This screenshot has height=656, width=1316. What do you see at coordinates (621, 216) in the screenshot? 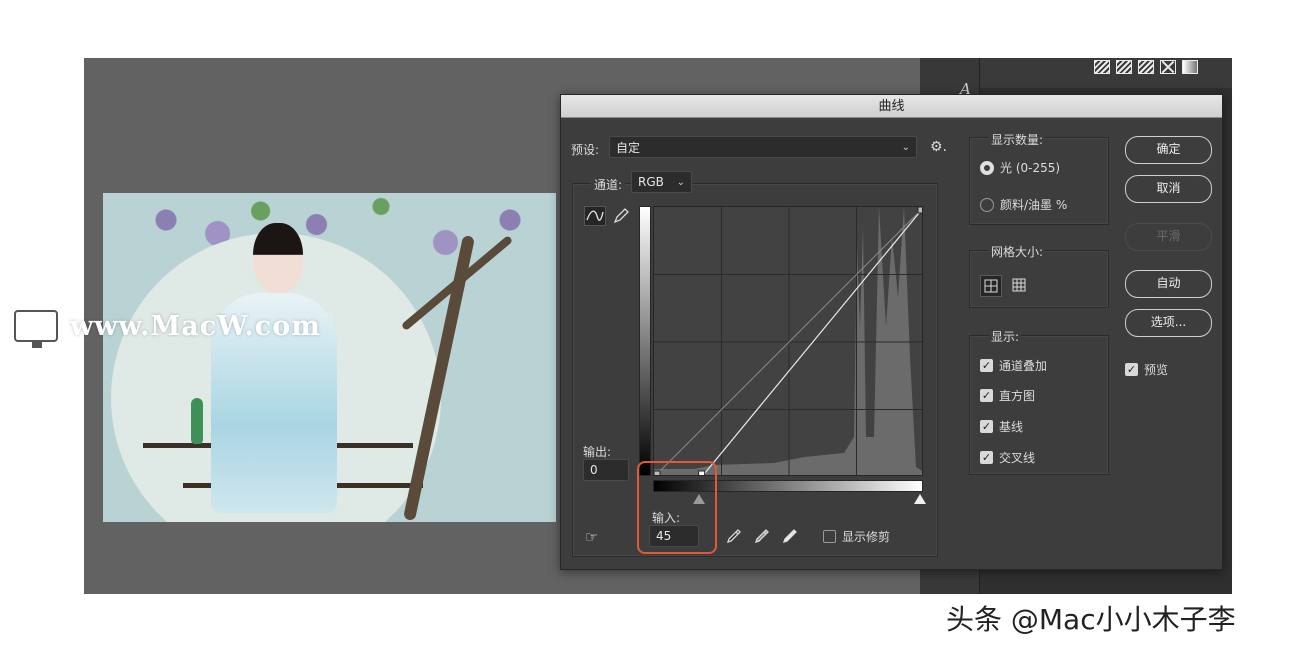
I see `pencil-icon` at bounding box center [621, 216].